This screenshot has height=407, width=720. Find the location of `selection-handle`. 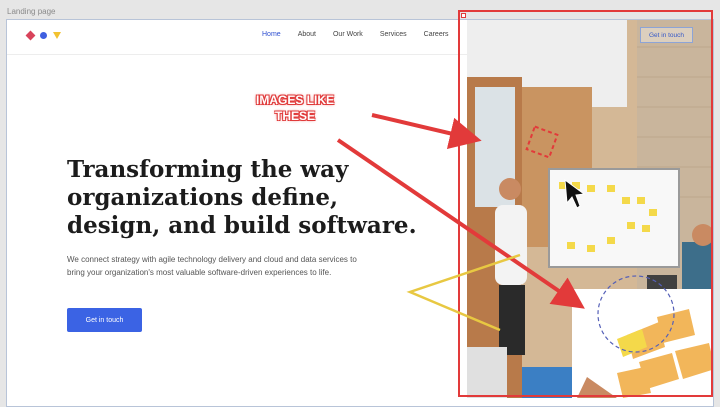

selection-handle is located at coordinates (463, 15).